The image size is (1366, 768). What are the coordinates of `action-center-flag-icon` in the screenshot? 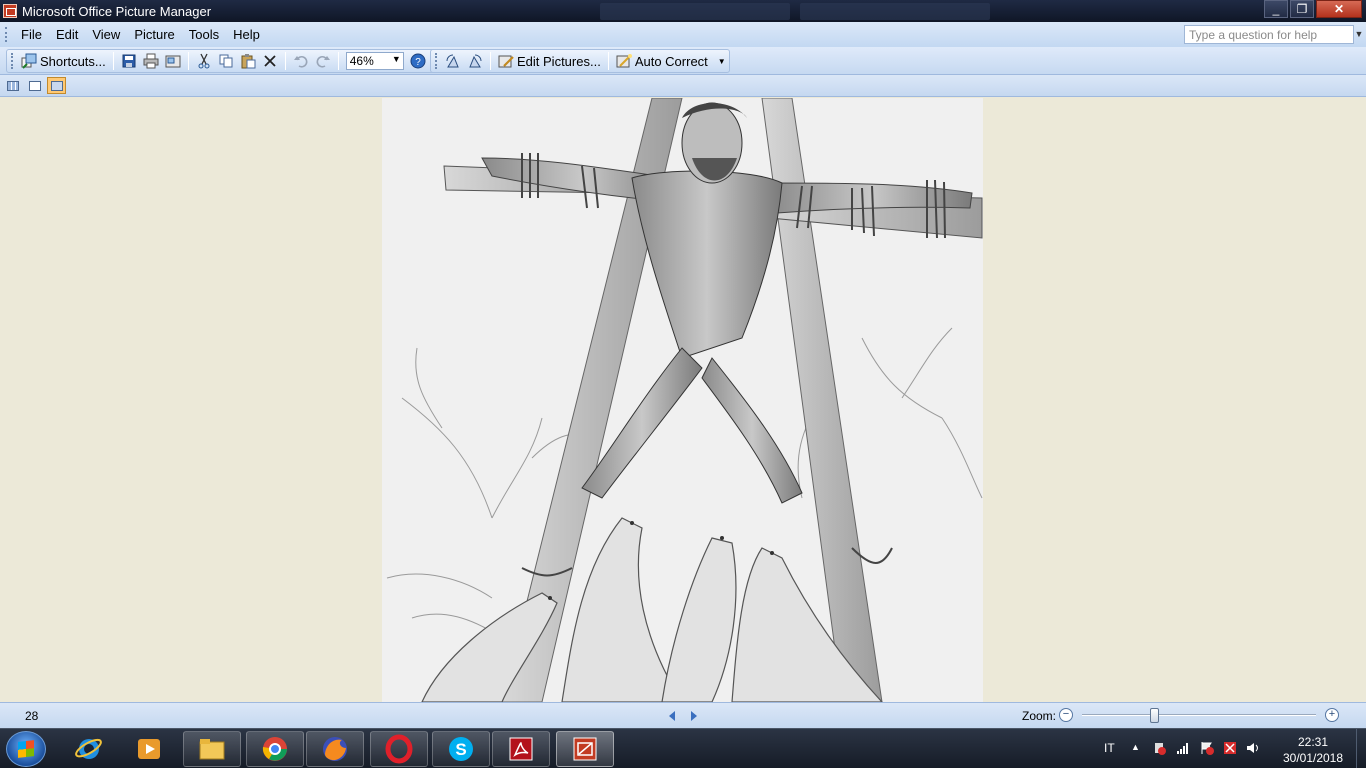 It's located at (1207, 748).